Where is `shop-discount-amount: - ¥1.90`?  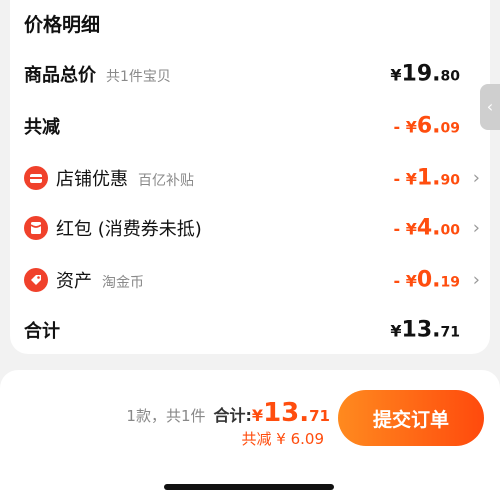 shop-discount-amount: - ¥1.90 is located at coordinates (427, 178).